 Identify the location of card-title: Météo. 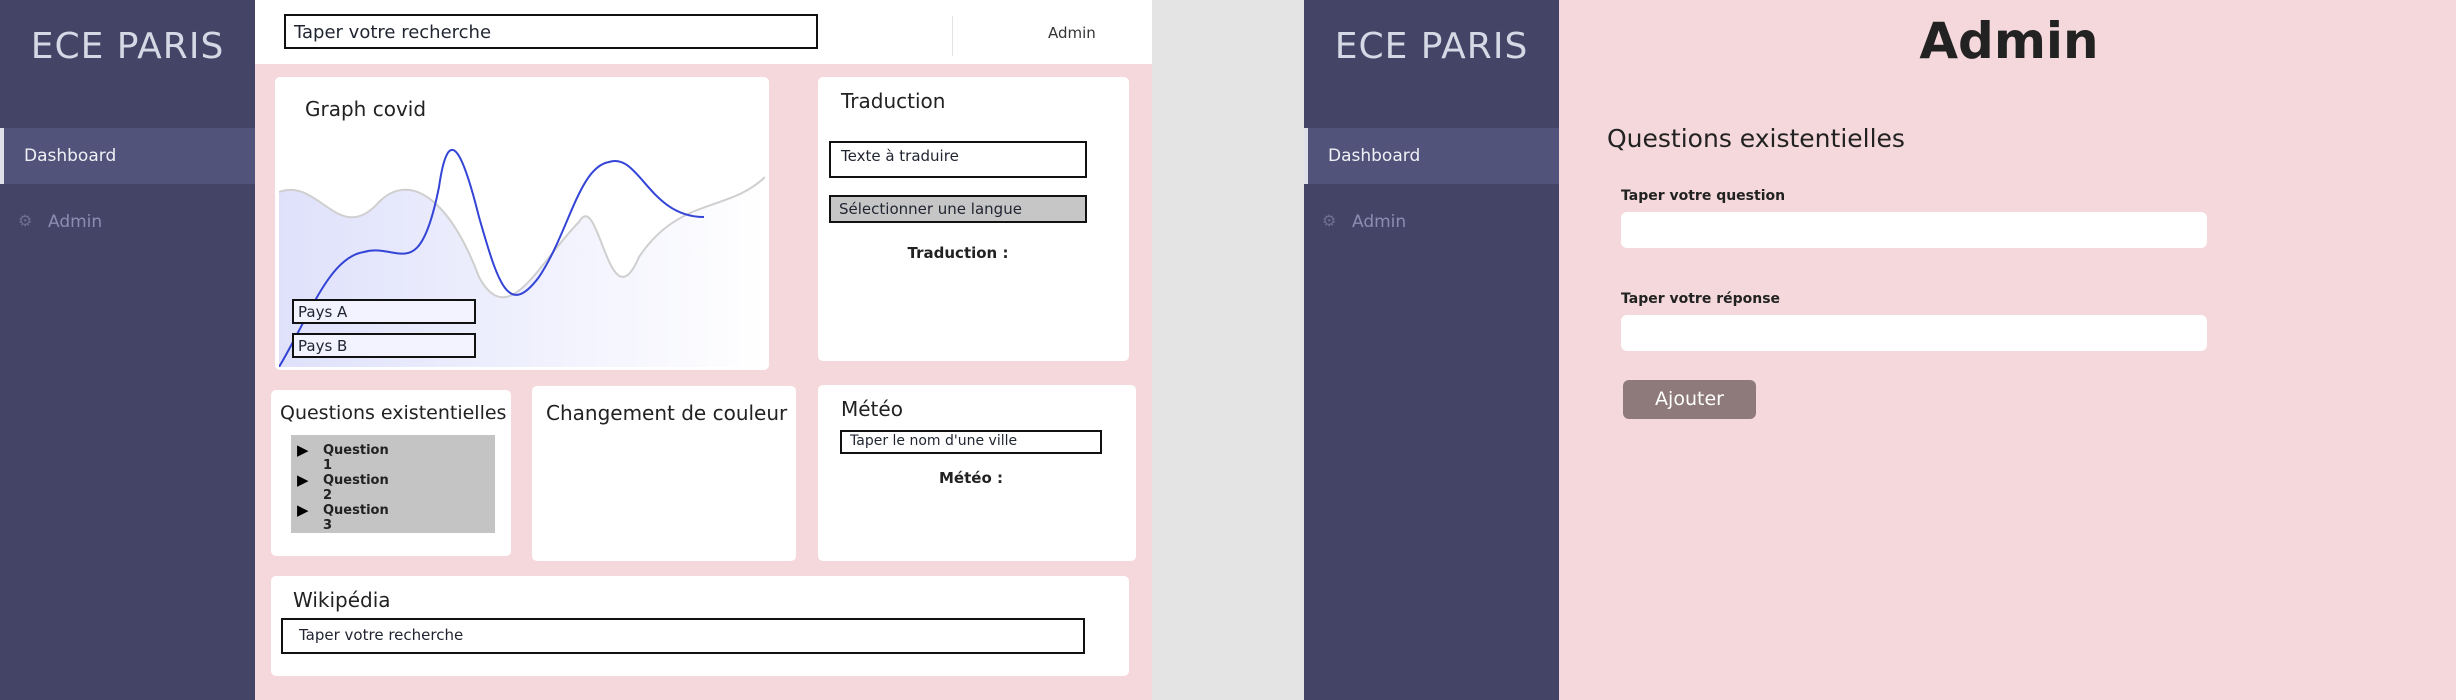
(872, 409).